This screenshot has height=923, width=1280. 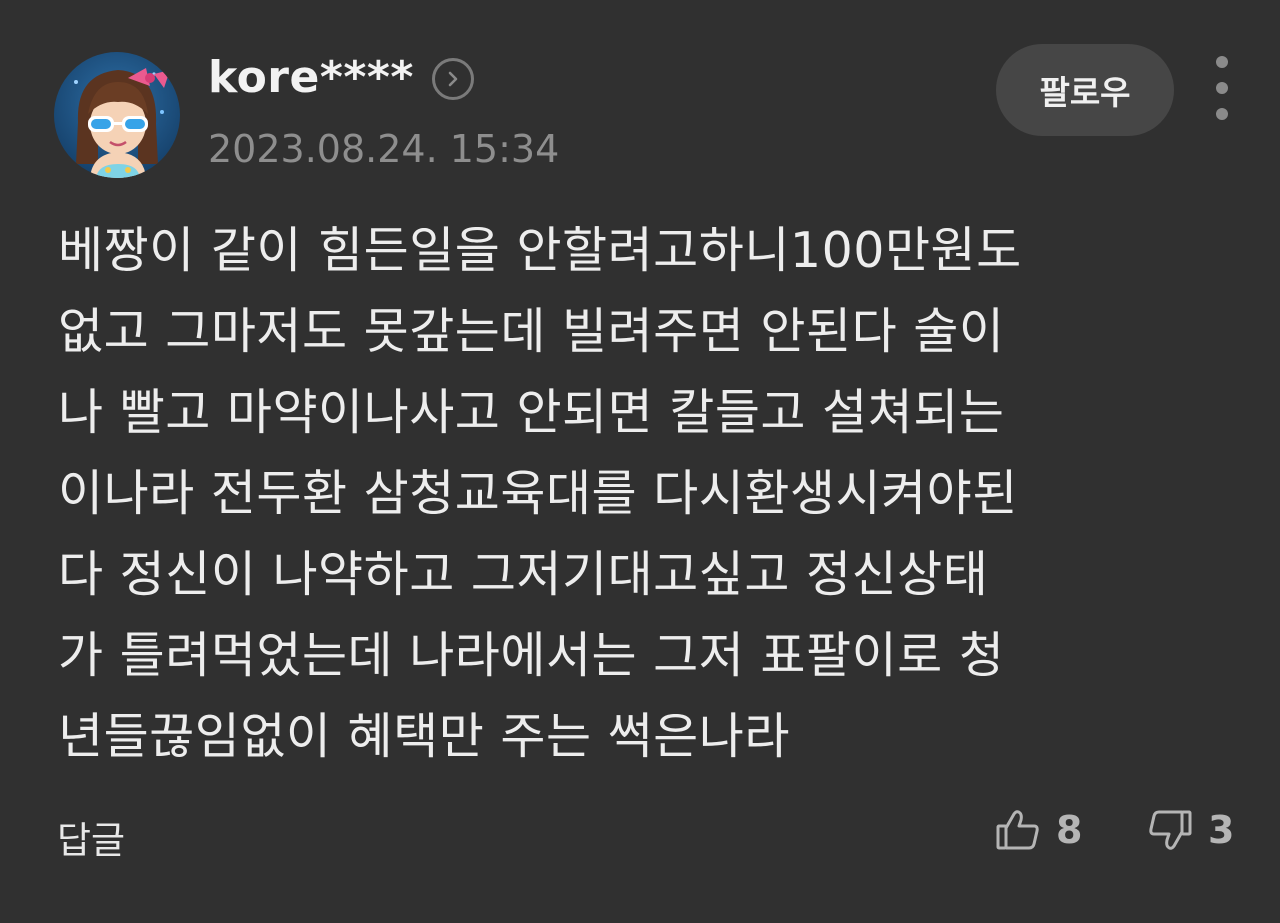 What do you see at coordinates (1170, 830) in the screenshot?
I see `thumbs-down-icon` at bounding box center [1170, 830].